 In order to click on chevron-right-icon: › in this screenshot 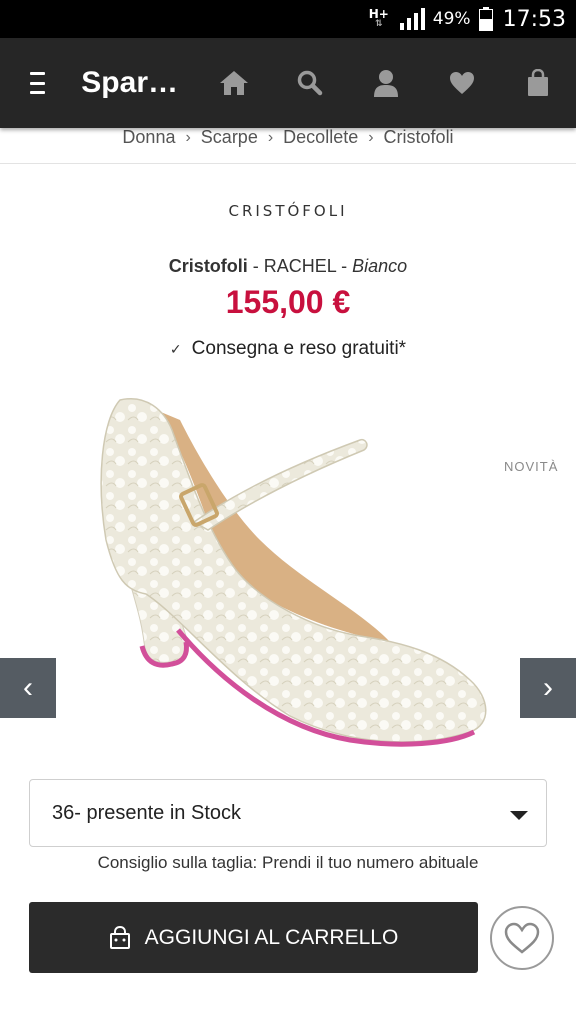, I will do `click(548, 687)`.